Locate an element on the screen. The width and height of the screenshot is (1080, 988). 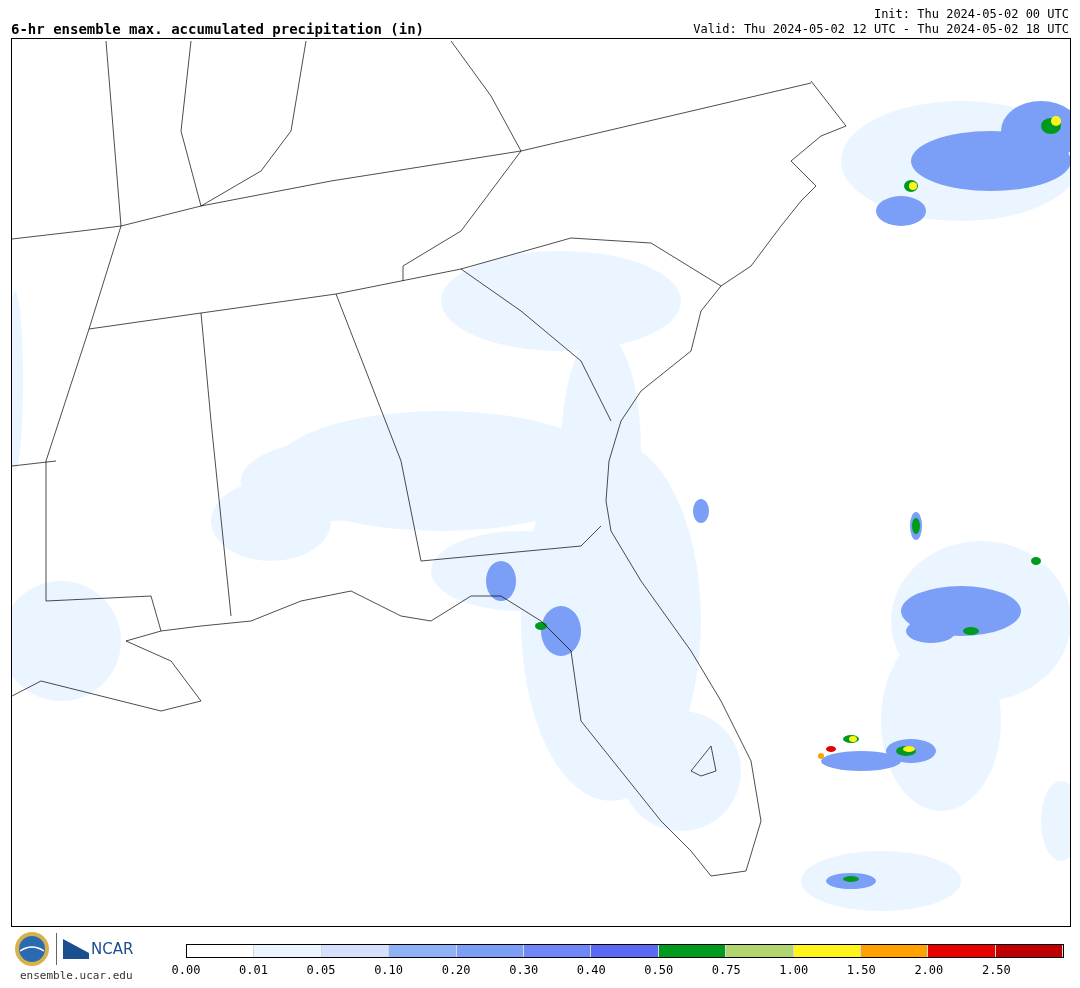
scale-label: 0.20 is located at coordinates (456, 970).